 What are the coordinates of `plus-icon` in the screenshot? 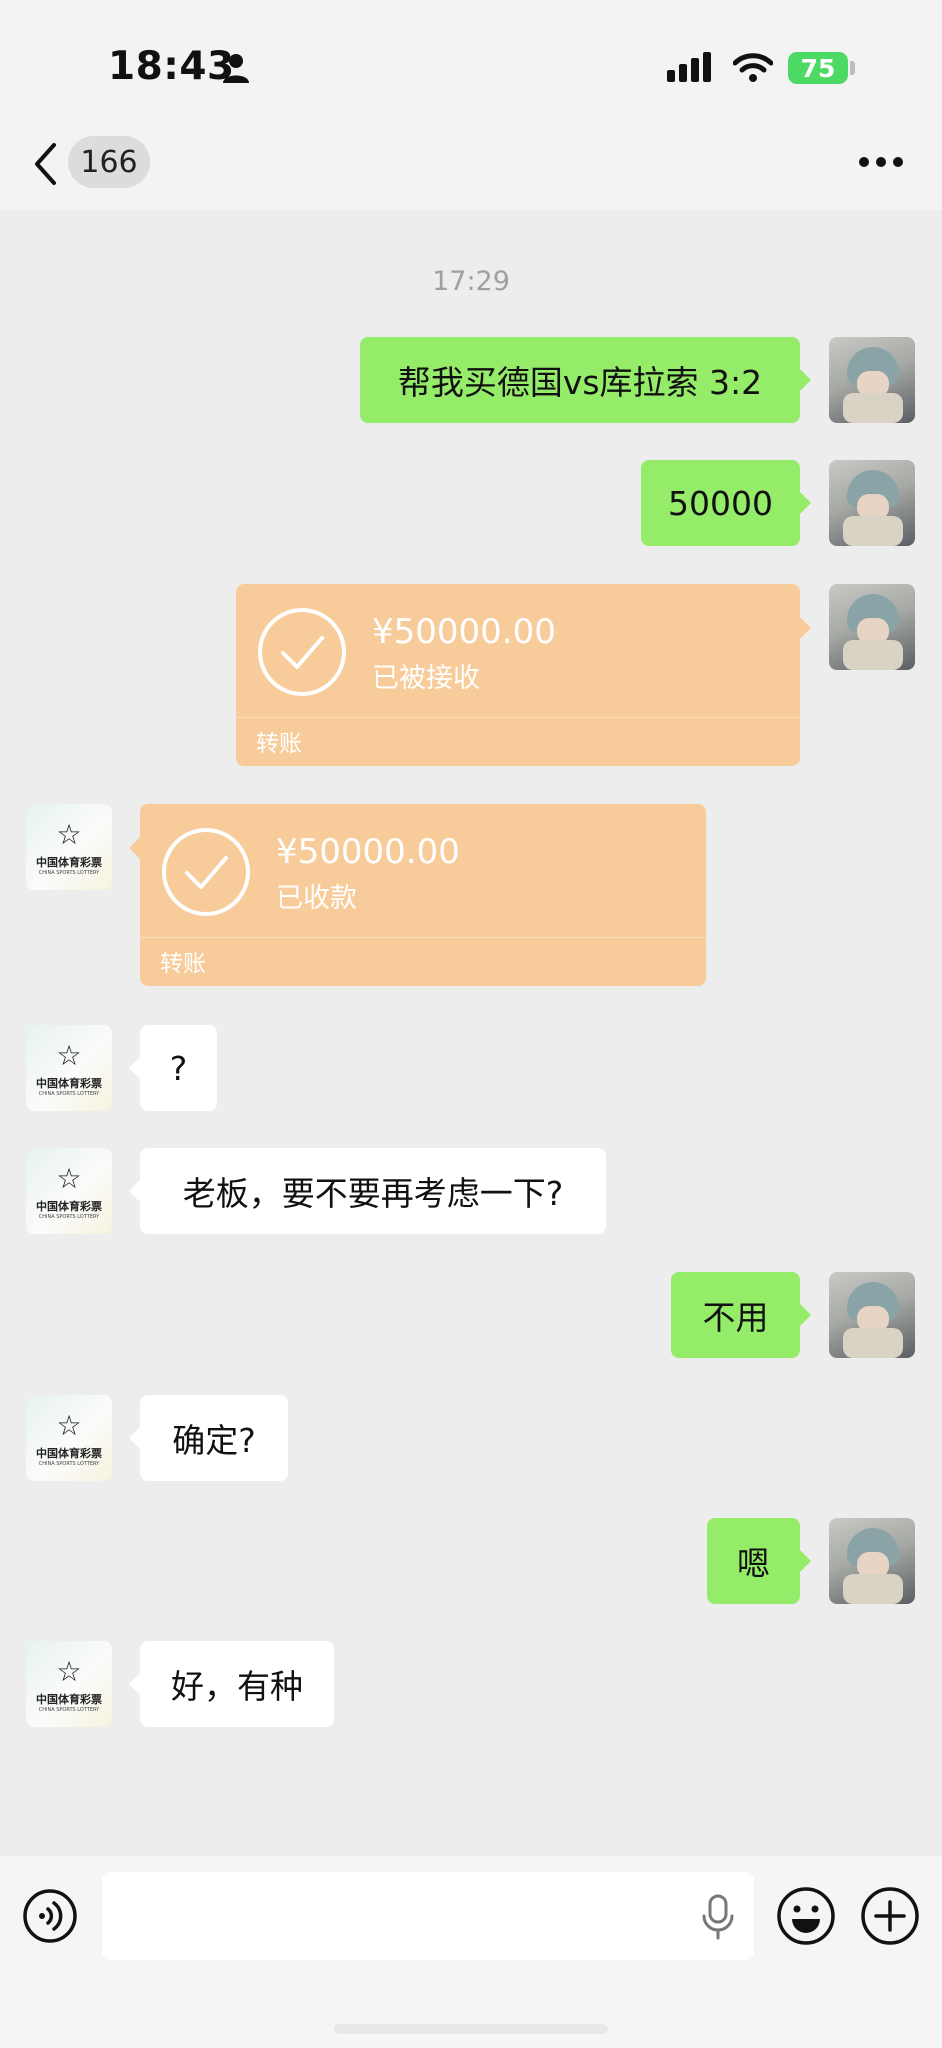 It's located at (890, 1916).